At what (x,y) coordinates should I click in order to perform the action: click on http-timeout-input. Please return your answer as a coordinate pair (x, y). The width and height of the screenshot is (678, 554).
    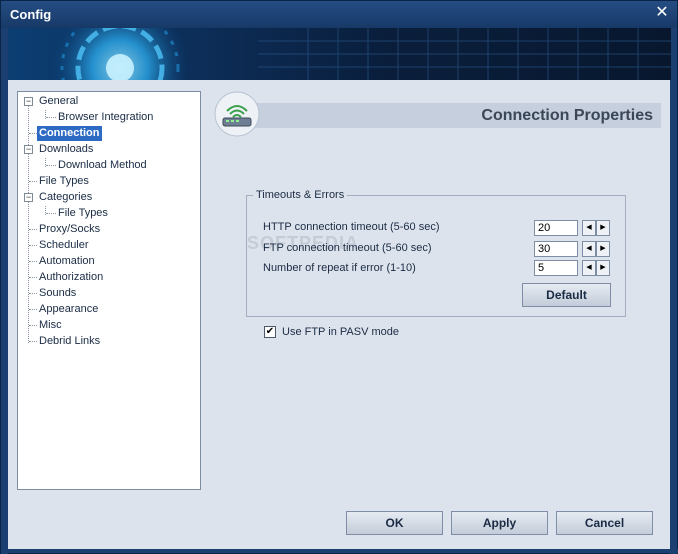
    Looking at the image, I should click on (556, 228).